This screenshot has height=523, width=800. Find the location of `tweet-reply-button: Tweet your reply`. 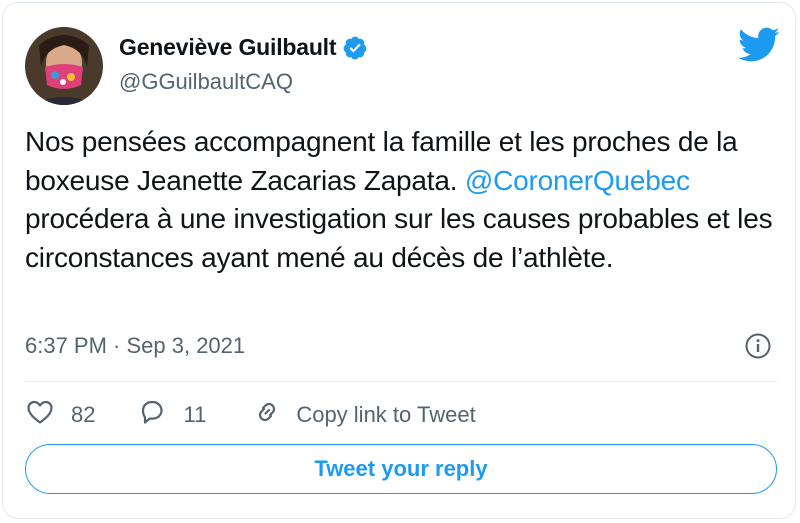

tweet-reply-button: Tweet your reply is located at coordinates (401, 469).